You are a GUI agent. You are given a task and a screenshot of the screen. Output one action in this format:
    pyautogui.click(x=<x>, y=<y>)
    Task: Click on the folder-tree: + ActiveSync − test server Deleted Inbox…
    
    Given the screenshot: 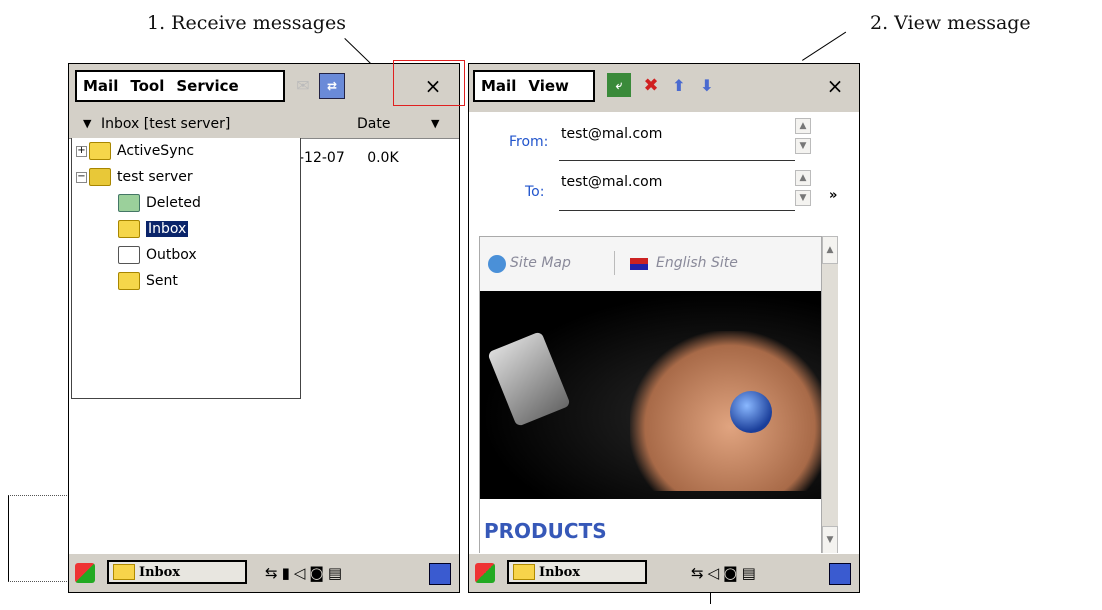 What is the action you would take?
    pyautogui.click(x=186, y=268)
    